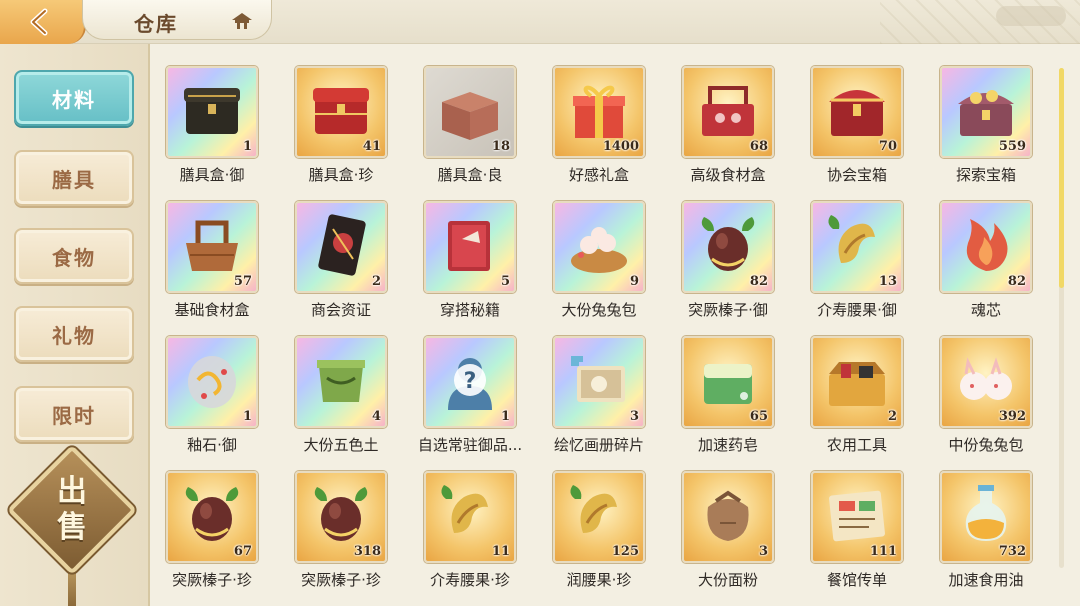 The width and height of the screenshot is (1080, 606). Describe the element at coordinates (341, 445) in the screenshot. I see `item-name: 大份五色土` at that location.